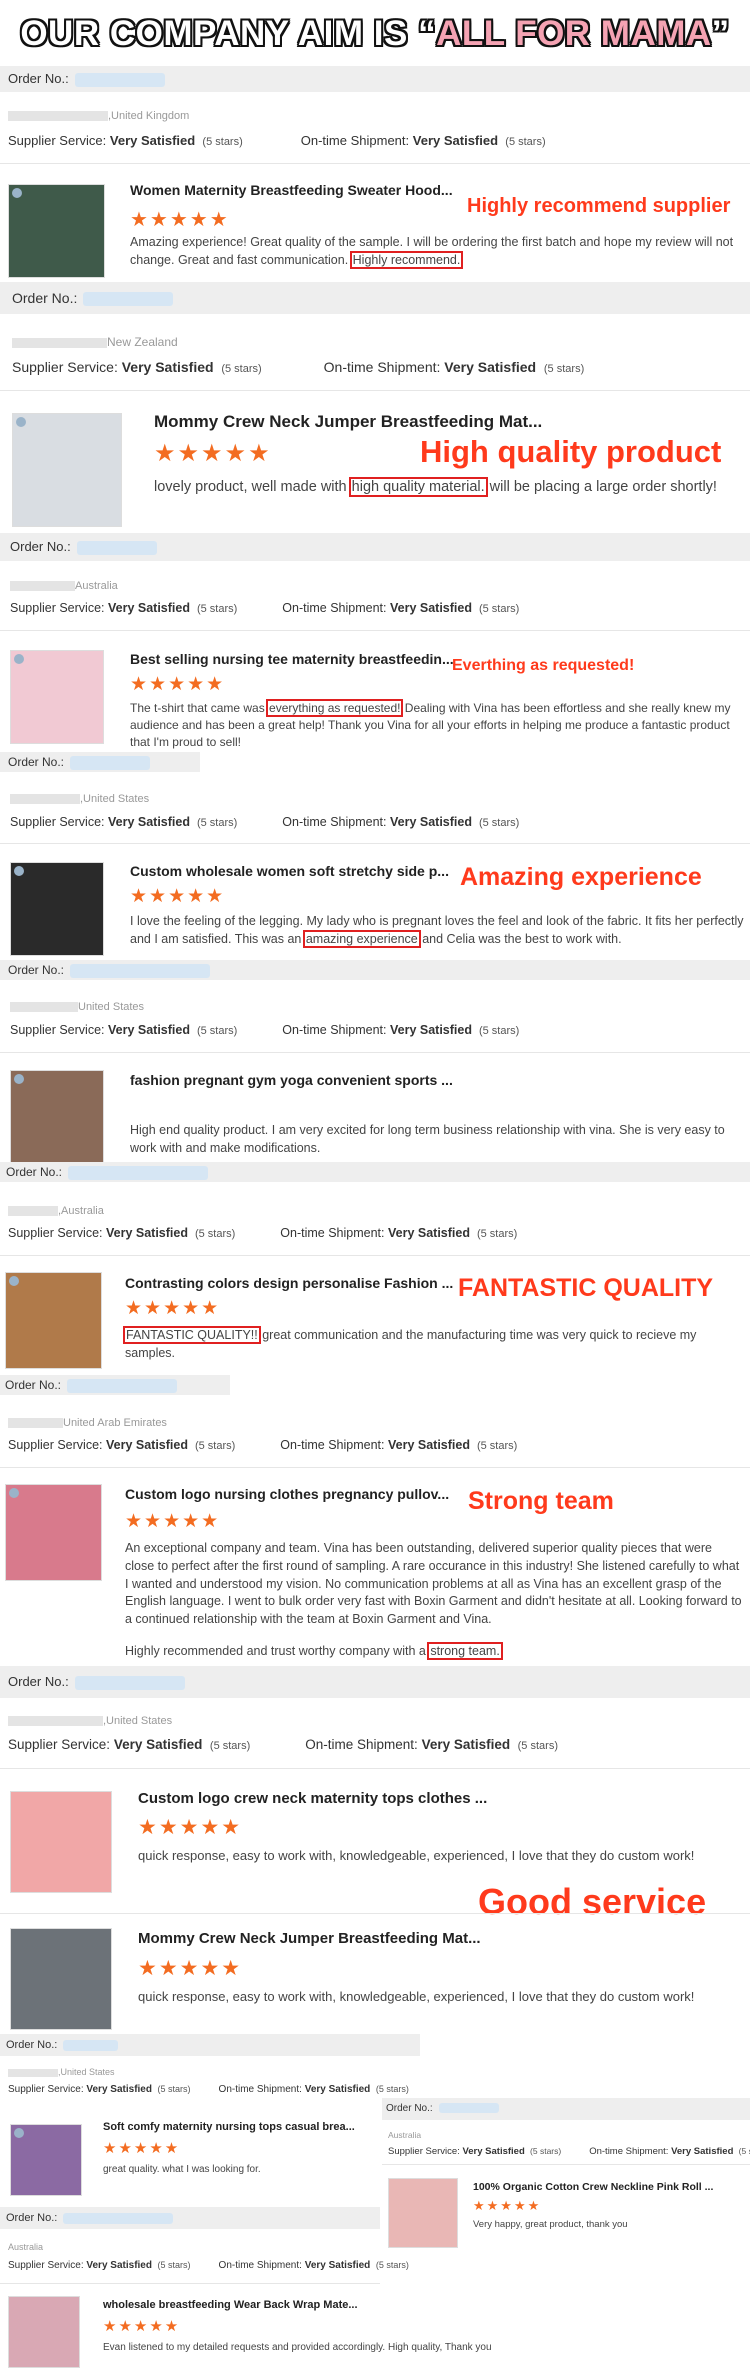 Image resolution: width=750 pixels, height=2376 pixels. I want to click on highlight-box: everything as requested!, so click(335, 708).